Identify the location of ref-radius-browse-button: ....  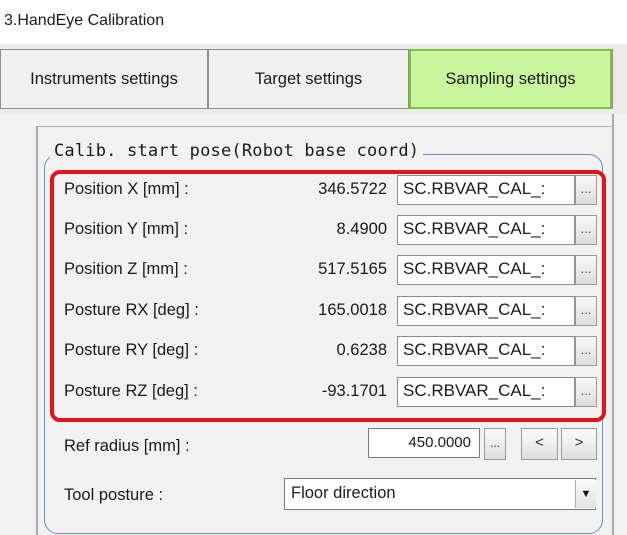
(495, 444).